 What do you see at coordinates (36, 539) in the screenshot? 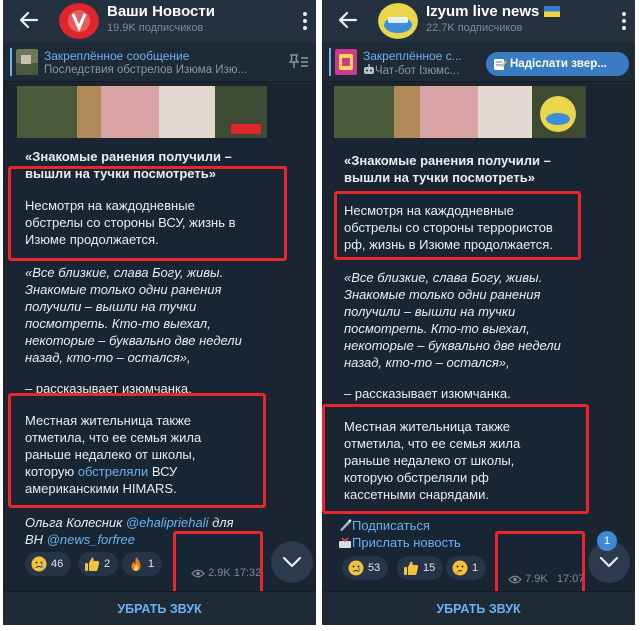
I see `source-name: ВН` at bounding box center [36, 539].